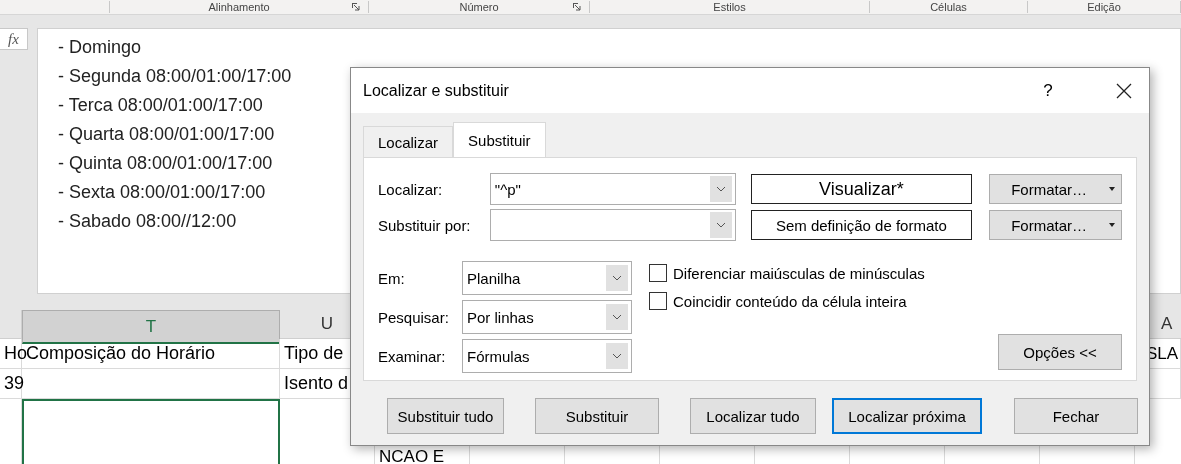  What do you see at coordinates (729, 7) in the screenshot?
I see `ribbon-group-label: Estilos` at bounding box center [729, 7].